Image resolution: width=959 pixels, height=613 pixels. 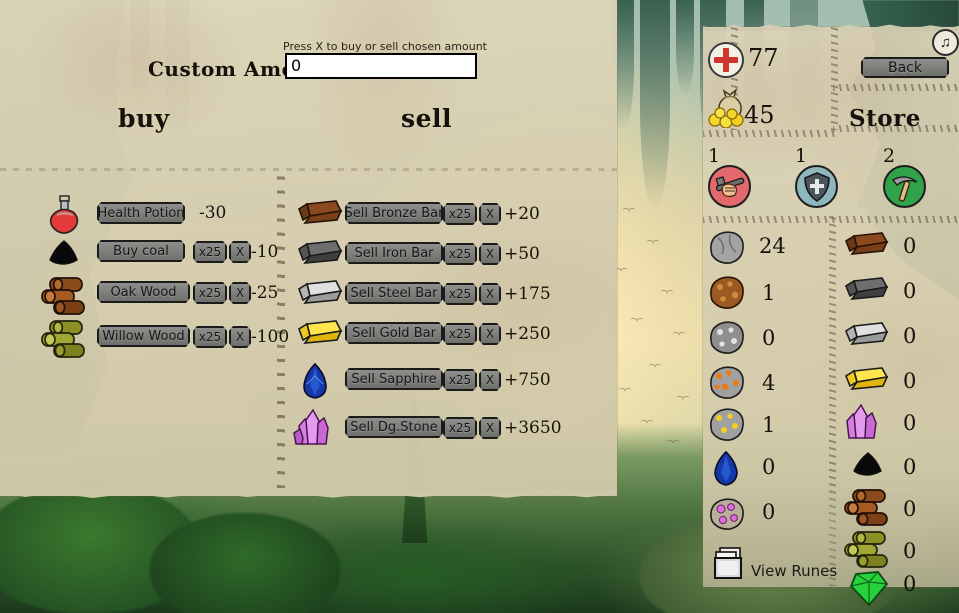 I want to click on qty-button-gold-bar: x25, so click(x=460, y=334).